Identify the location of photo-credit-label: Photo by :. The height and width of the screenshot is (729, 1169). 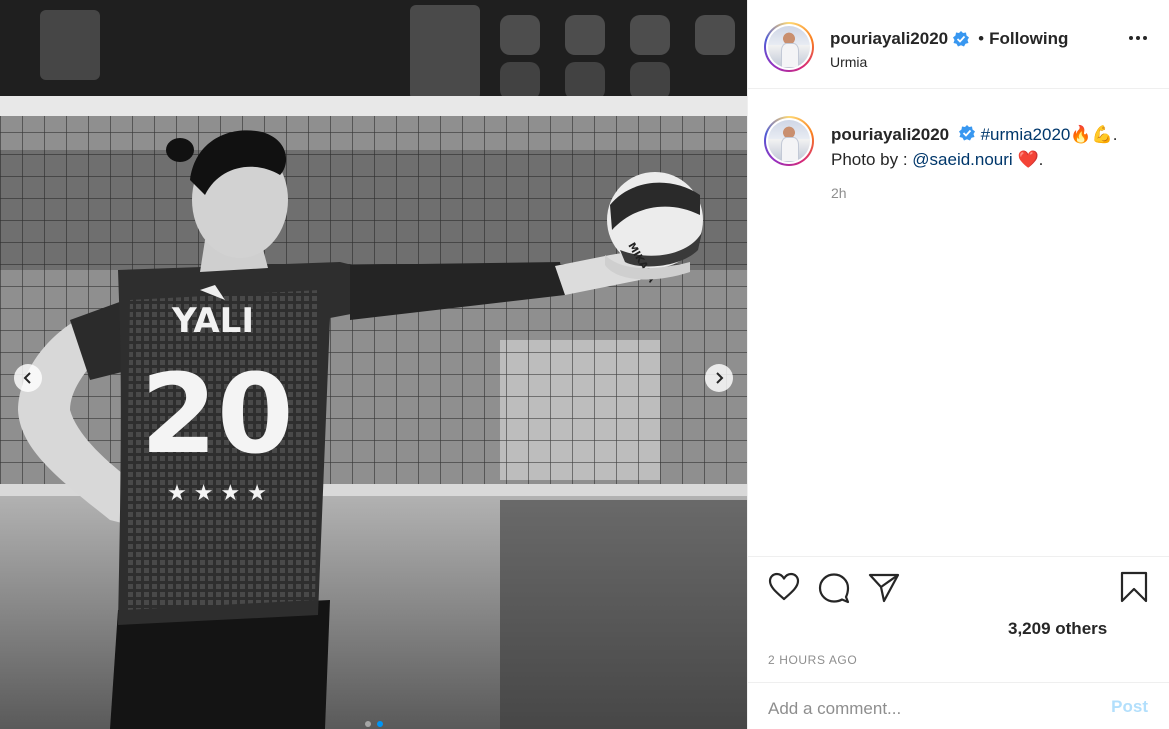
(872, 159).